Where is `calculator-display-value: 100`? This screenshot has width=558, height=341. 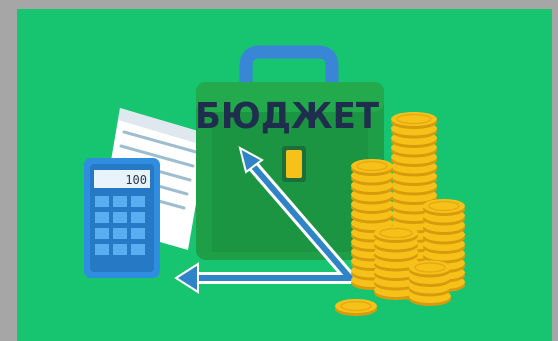 calculator-display-value: 100 is located at coordinates (136, 180).